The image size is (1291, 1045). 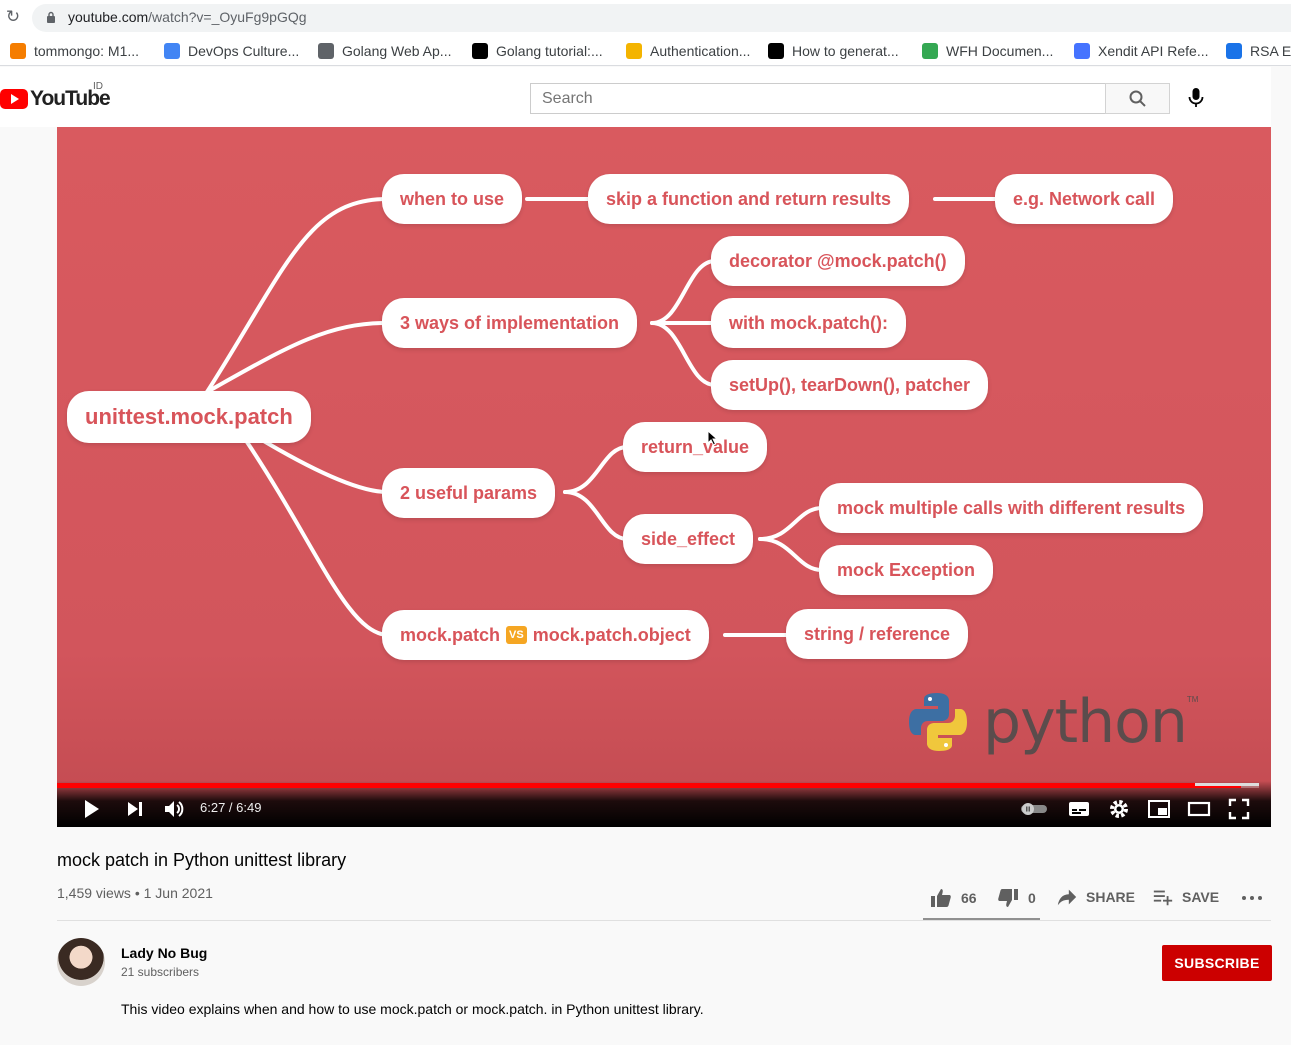 I want to click on youtube-header: YouTube ID, so click(x=635, y=97).